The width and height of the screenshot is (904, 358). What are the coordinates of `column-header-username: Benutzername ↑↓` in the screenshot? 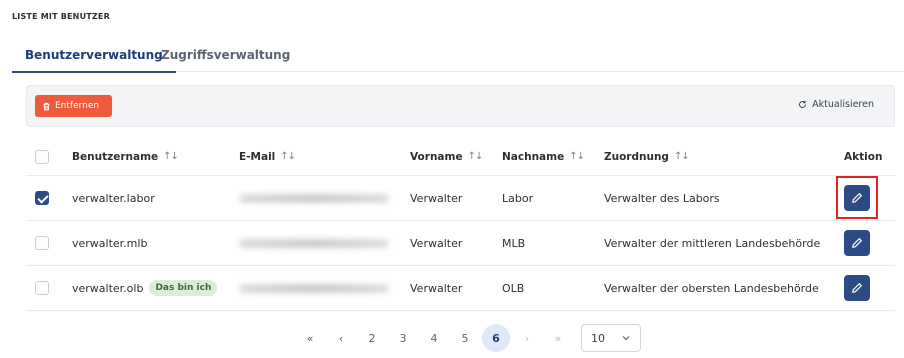 It's located at (125, 156).